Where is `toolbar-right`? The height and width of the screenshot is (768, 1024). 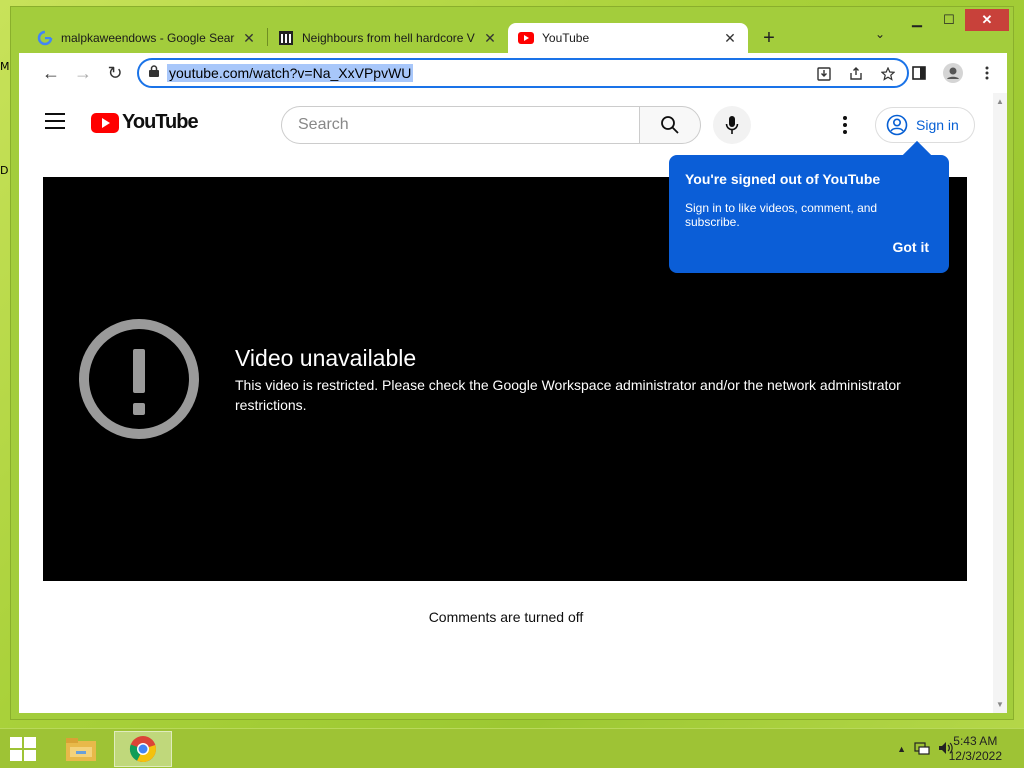
toolbar-right is located at coordinates (953, 73).